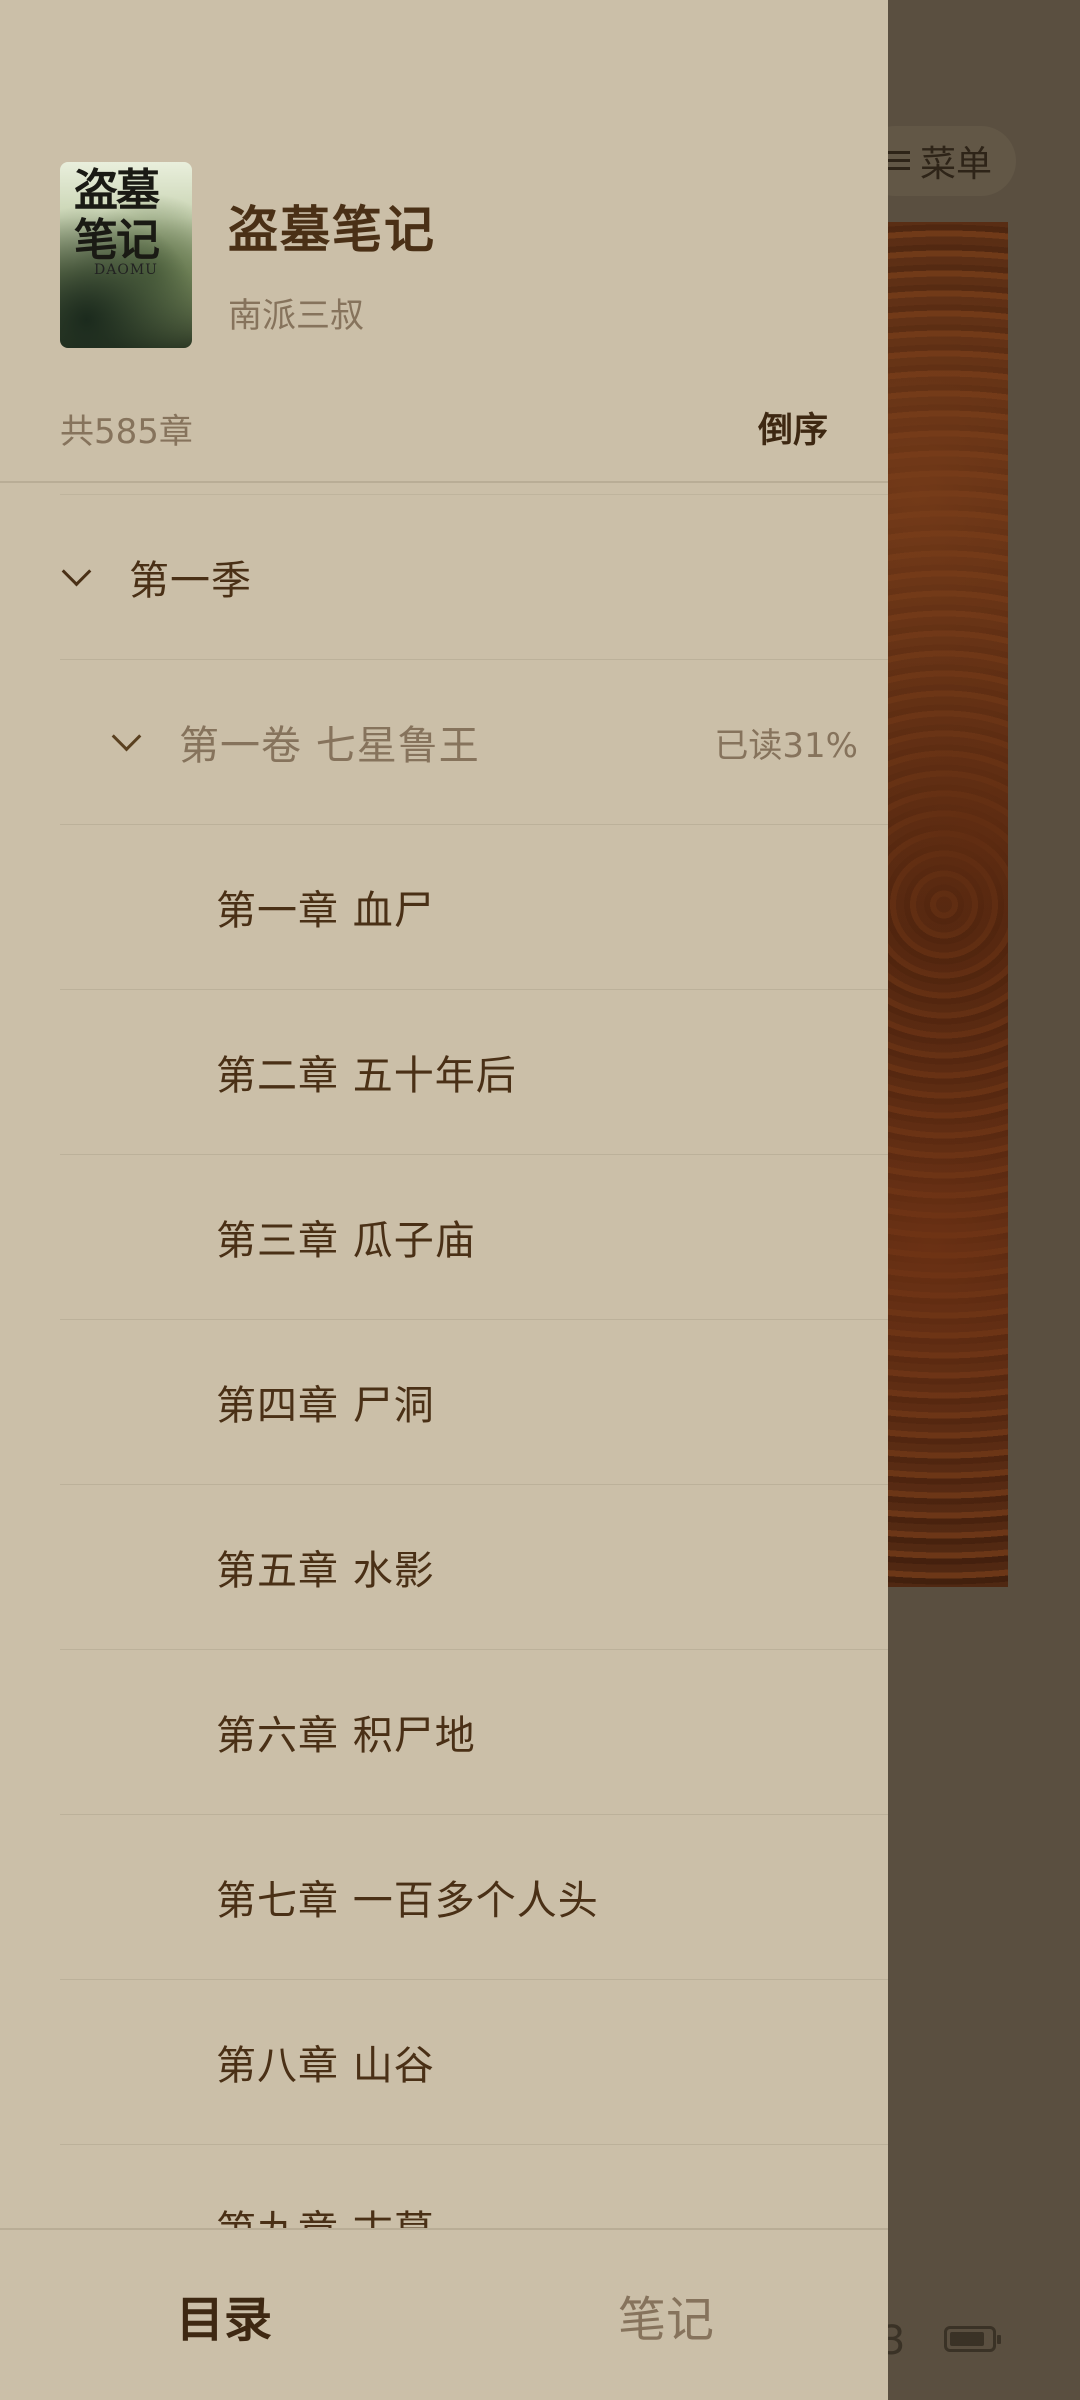 This screenshot has height=2400, width=1080. I want to click on chapter-item: 第三章 瓜子庙, so click(474, 1236).